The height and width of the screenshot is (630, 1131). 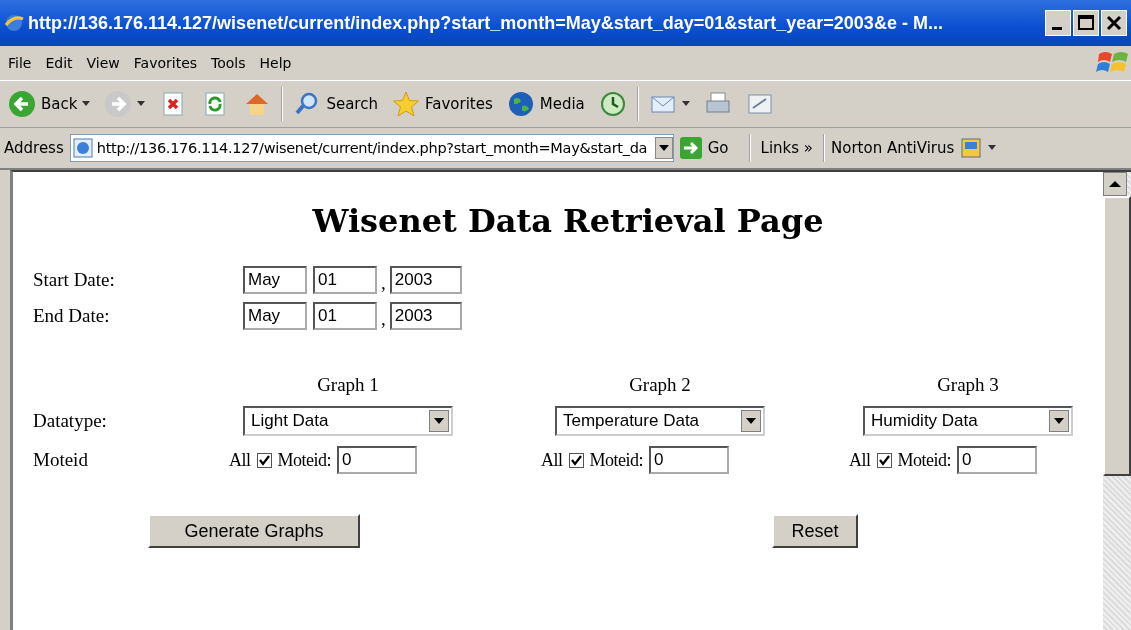 I want to click on scrollbar, so click(x=1117, y=401).